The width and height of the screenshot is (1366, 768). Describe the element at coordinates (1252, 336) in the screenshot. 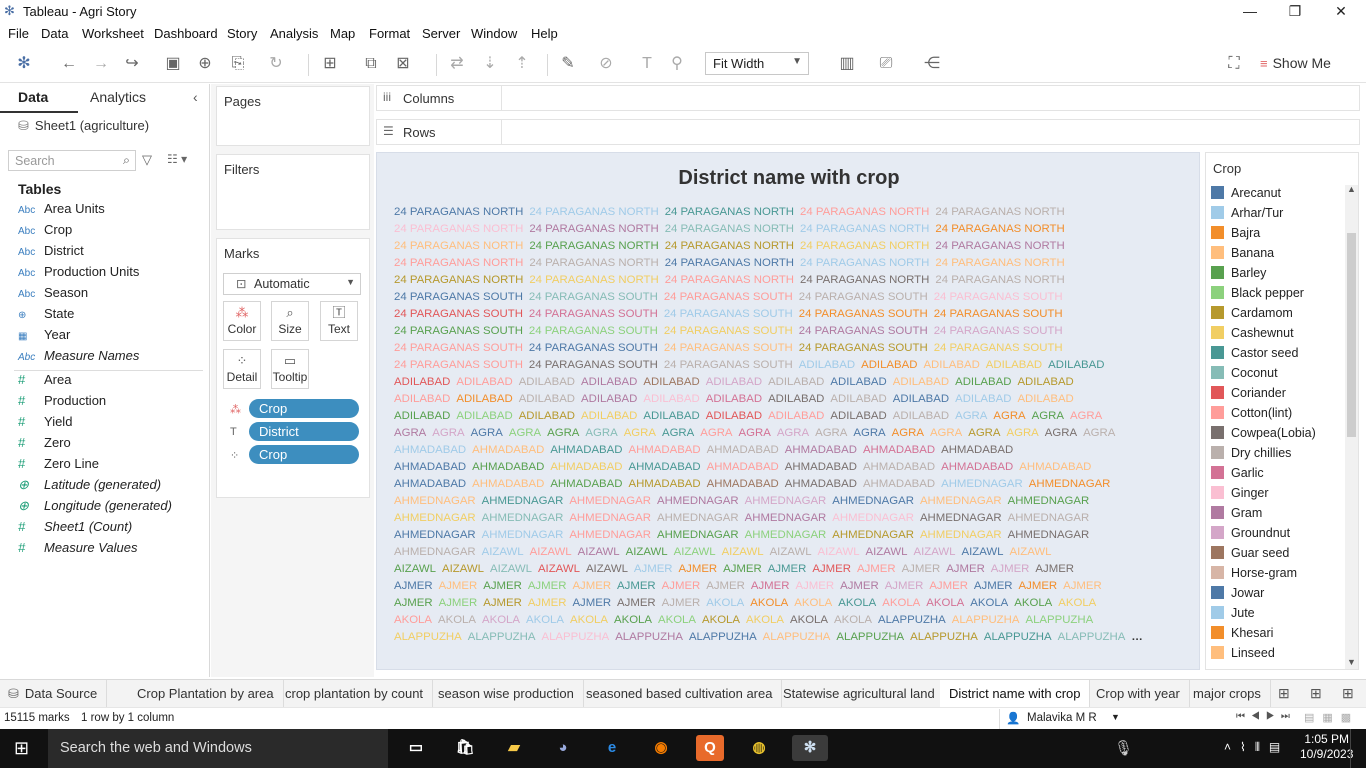

I see `legend-item: Cashewnut` at that location.